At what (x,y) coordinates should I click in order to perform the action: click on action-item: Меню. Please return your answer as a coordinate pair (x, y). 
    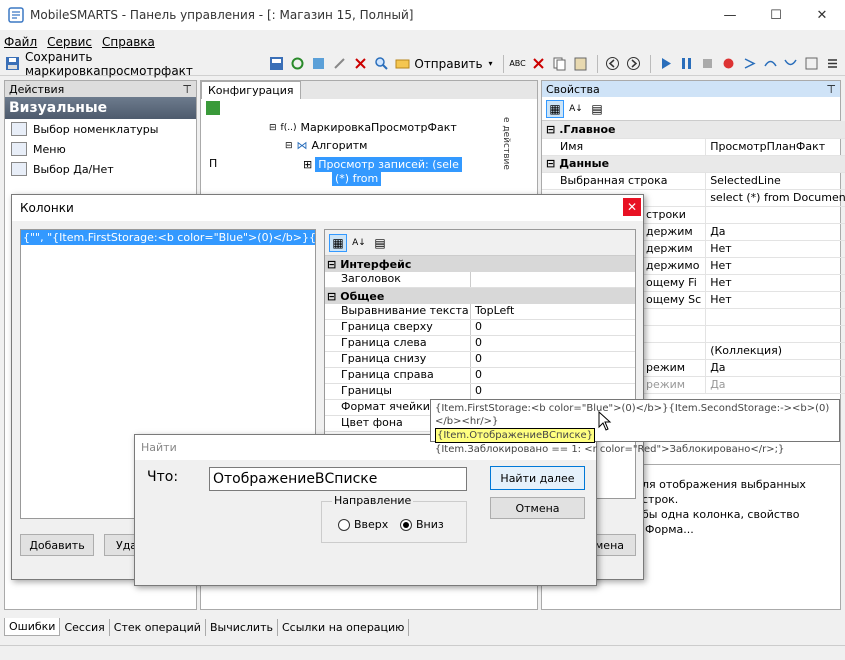
    Looking at the image, I should click on (100, 149).